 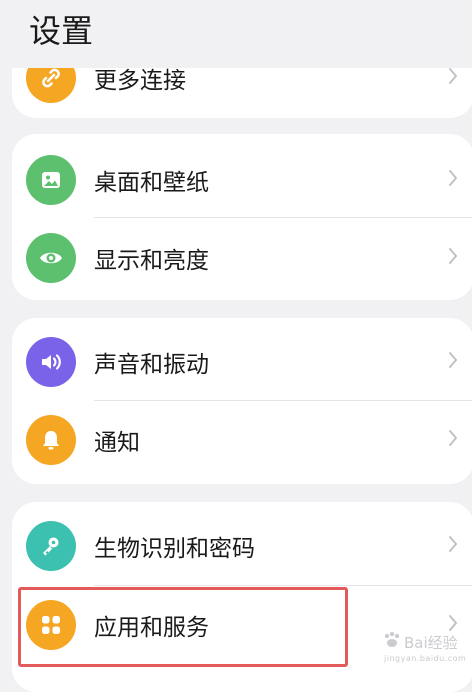 What do you see at coordinates (51, 440) in the screenshot?
I see `bell-icon` at bounding box center [51, 440].